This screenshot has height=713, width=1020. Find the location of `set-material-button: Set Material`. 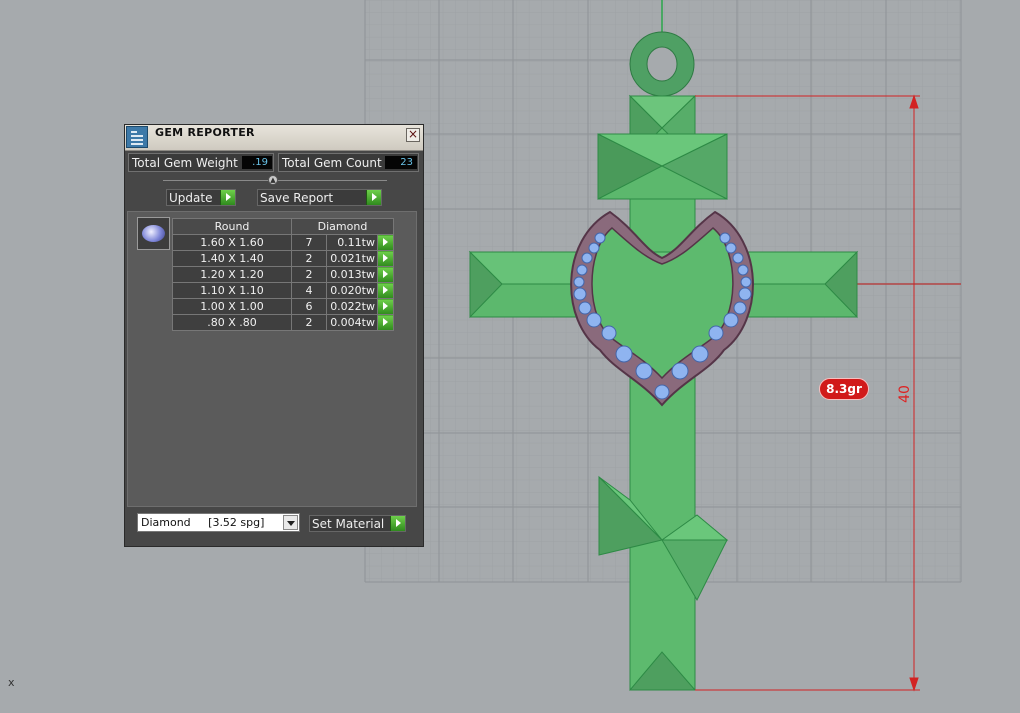

set-material-button: Set Material is located at coordinates (357, 523).